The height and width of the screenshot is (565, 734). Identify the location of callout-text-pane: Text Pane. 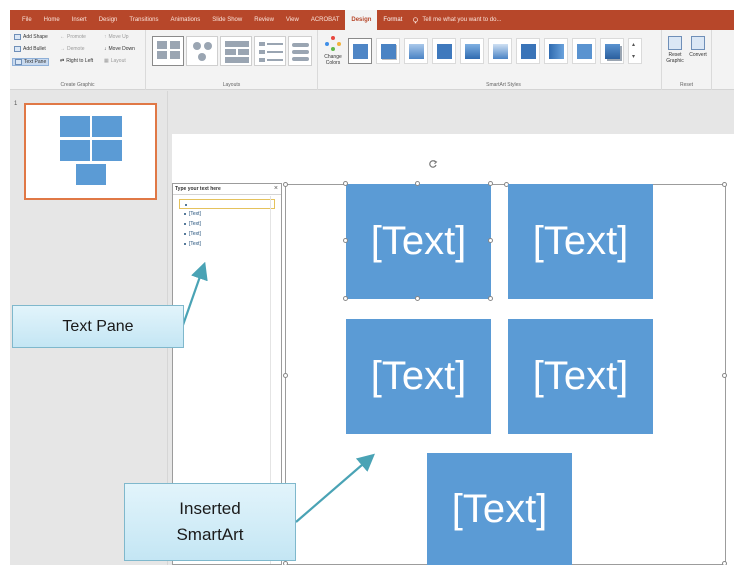
(98, 326).